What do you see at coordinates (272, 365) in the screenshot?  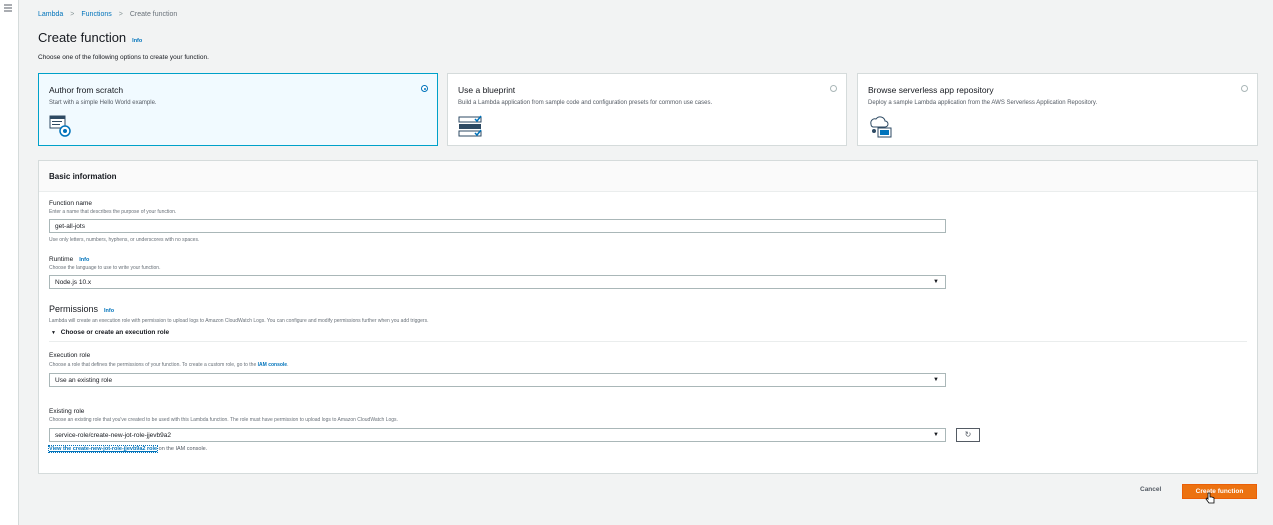 I see `iam-console-link: IAM console` at bounding box center [272, 365].